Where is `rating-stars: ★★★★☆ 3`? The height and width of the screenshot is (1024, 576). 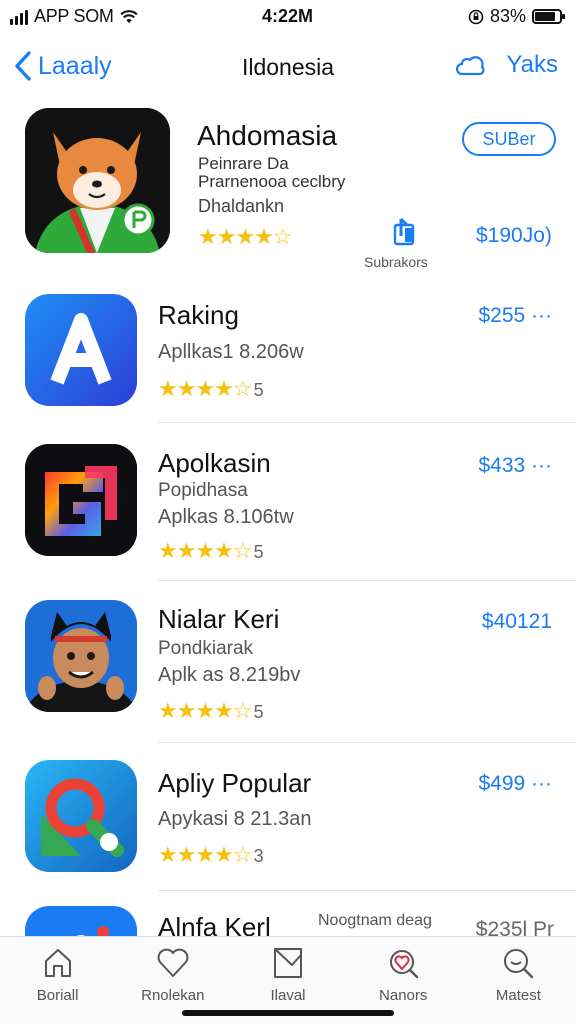 rating-stars: ★★★★☆ 3 is located at coordinates (211, 854).